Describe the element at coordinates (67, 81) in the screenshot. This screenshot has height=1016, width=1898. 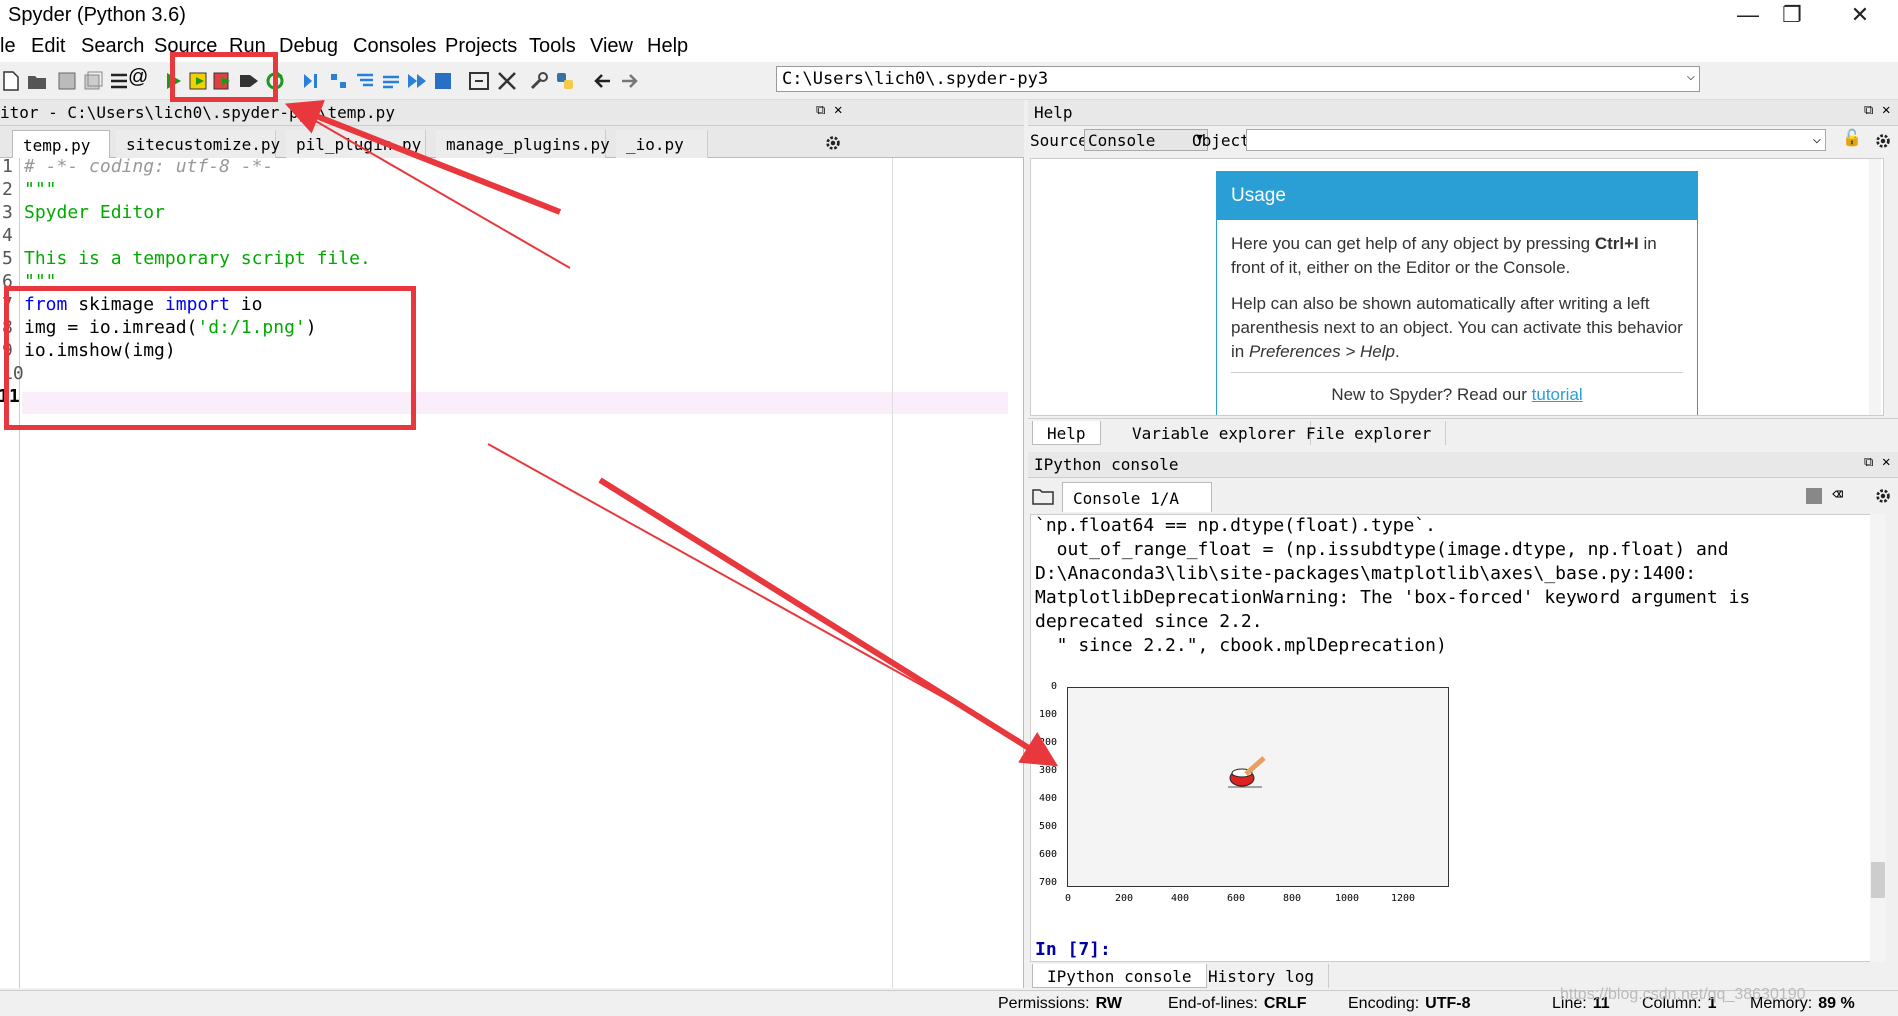
I see `save-icon` at that location.